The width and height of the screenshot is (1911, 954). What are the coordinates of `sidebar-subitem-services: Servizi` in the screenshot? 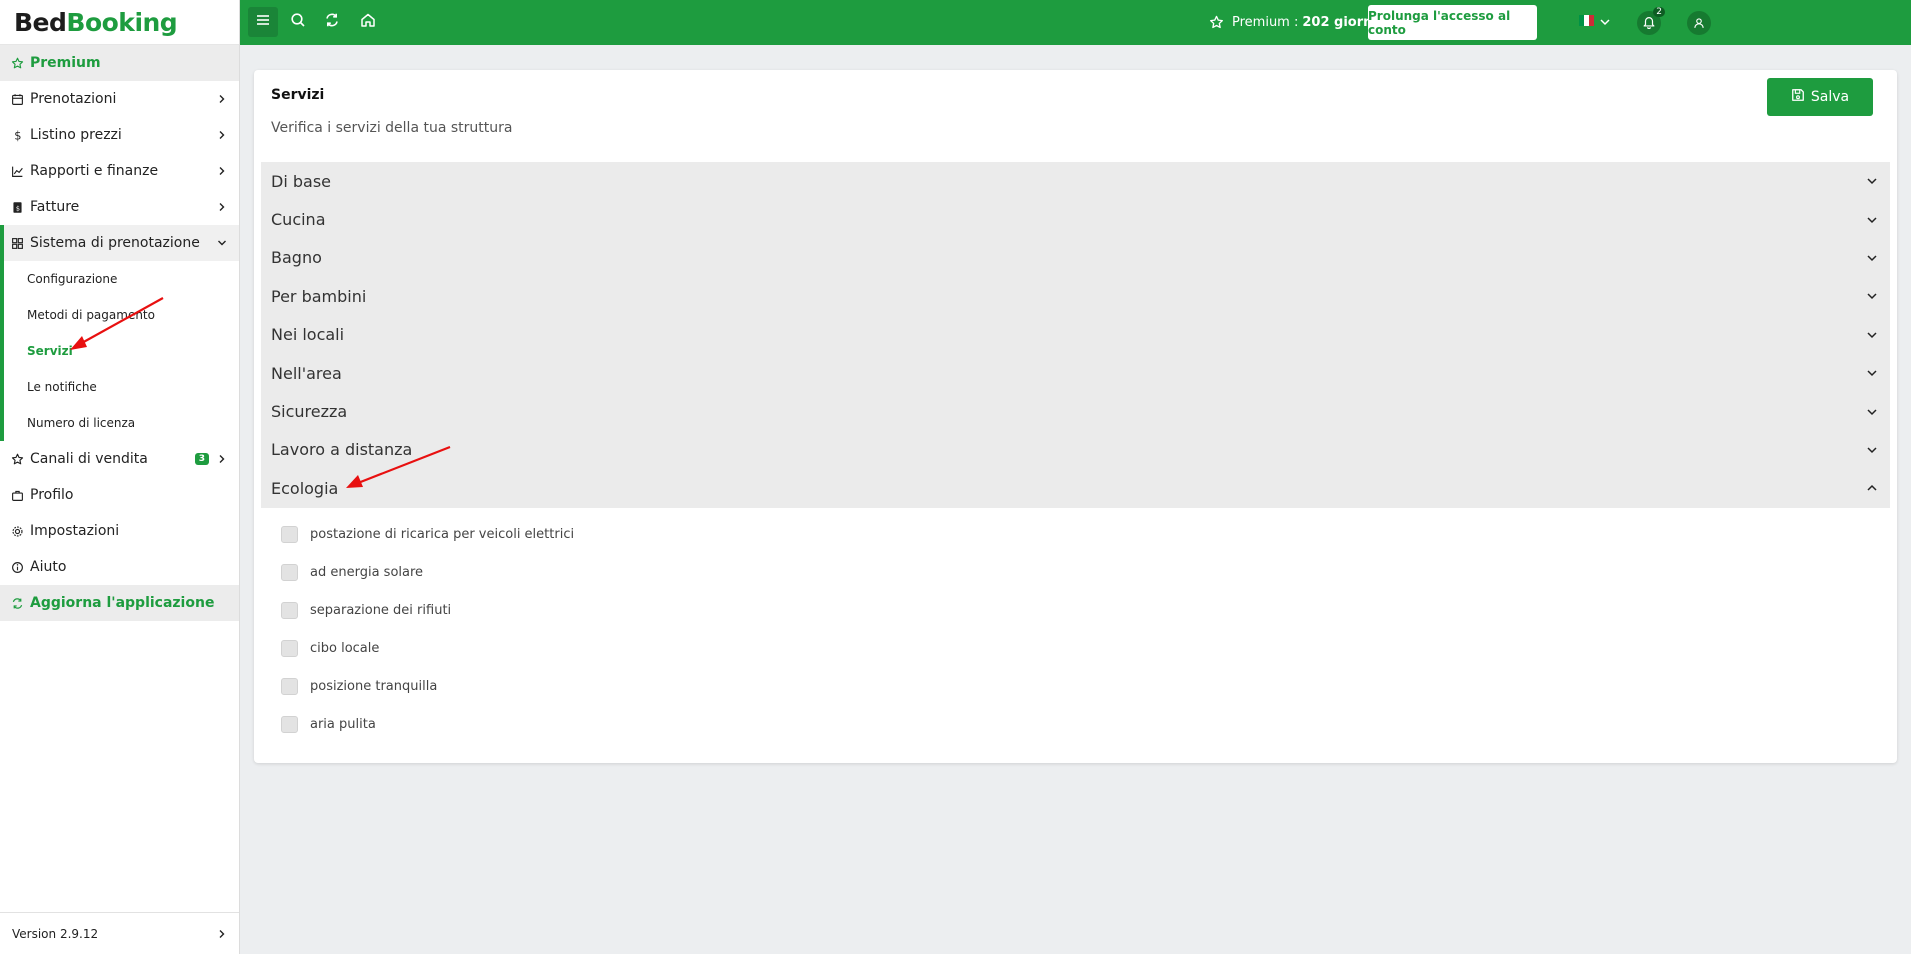 It's located at (121, 351).